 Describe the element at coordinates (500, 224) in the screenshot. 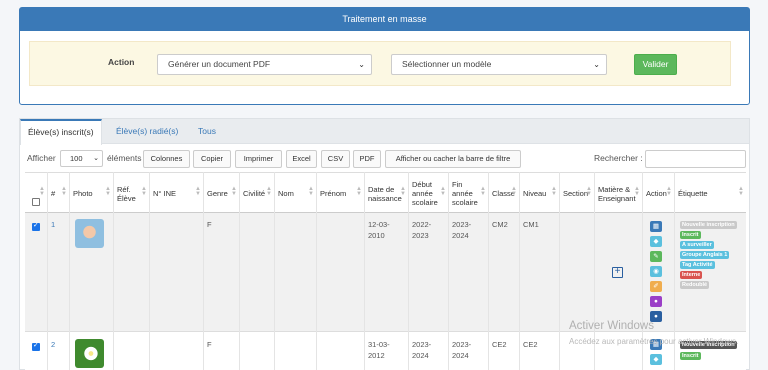

I see `class-cell: CM2` at that location.